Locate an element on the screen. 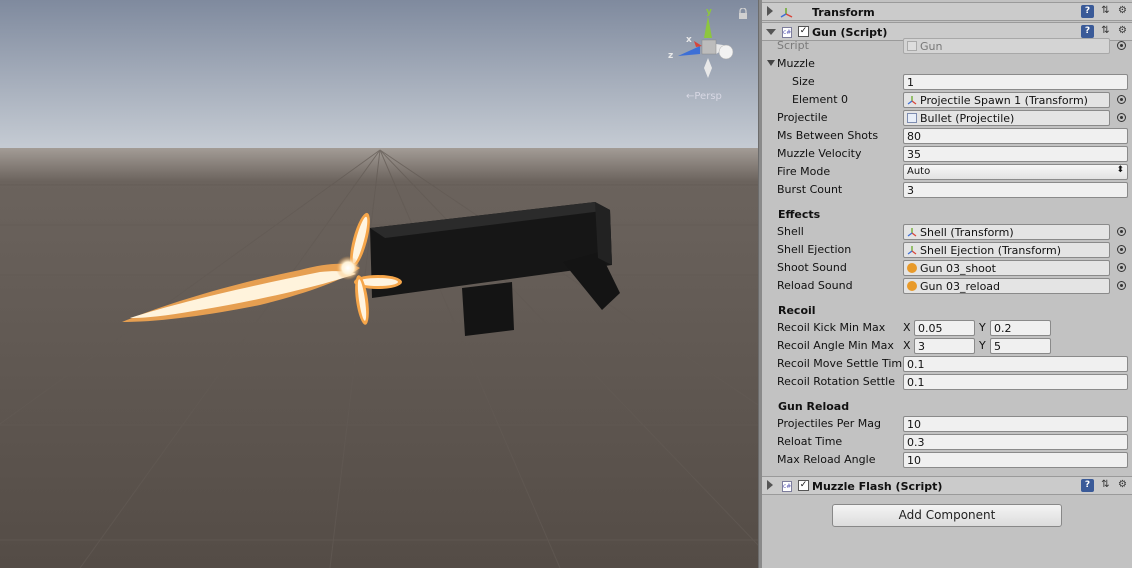  recoil-move-settle-field: 0.1 is located at coordinates (1015, 364).